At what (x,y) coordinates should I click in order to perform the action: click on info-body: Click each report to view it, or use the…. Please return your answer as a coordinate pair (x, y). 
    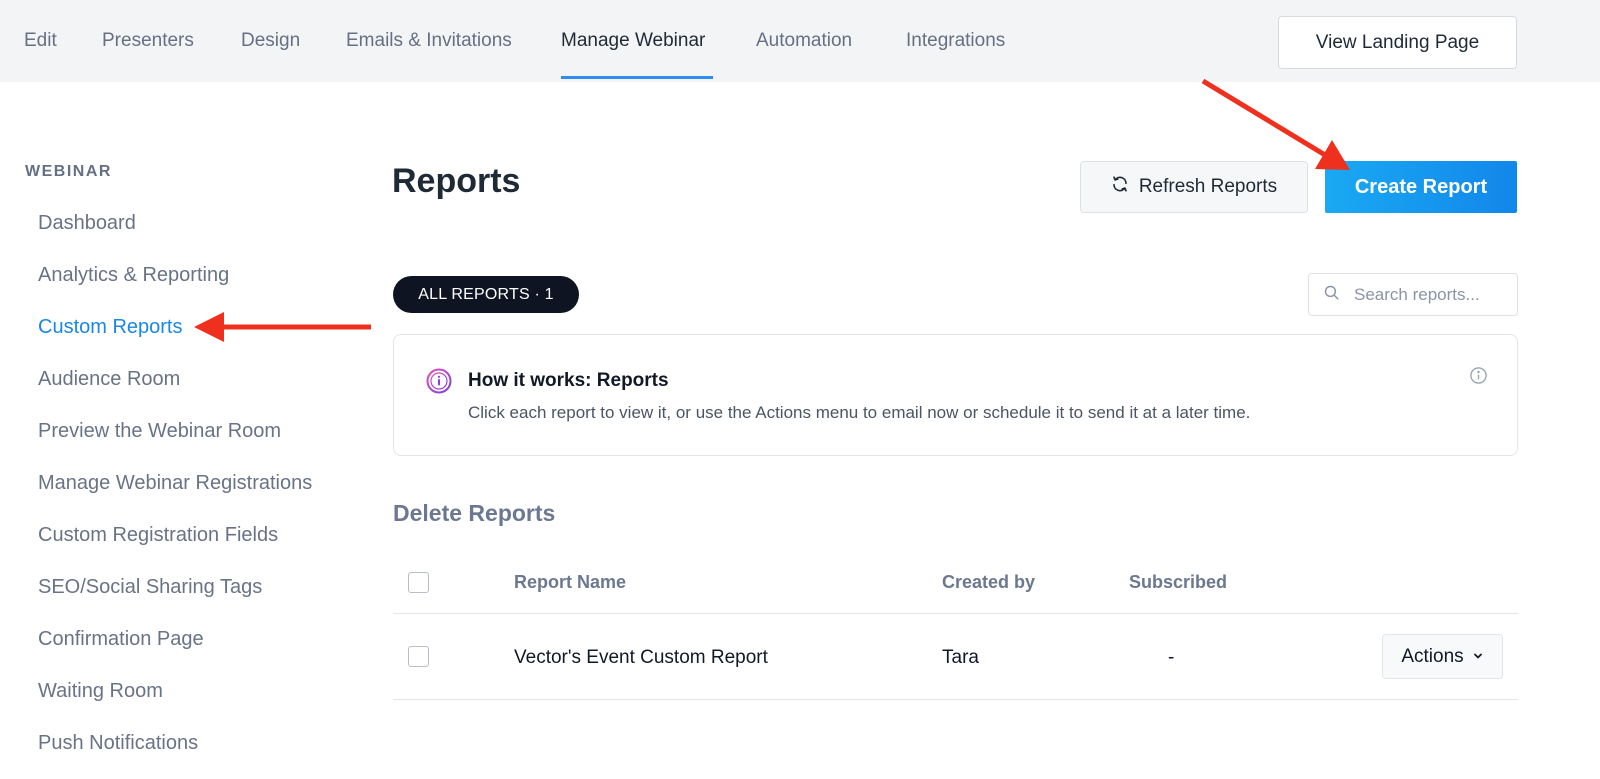
    Looking at the image, I should click on (859, 412).